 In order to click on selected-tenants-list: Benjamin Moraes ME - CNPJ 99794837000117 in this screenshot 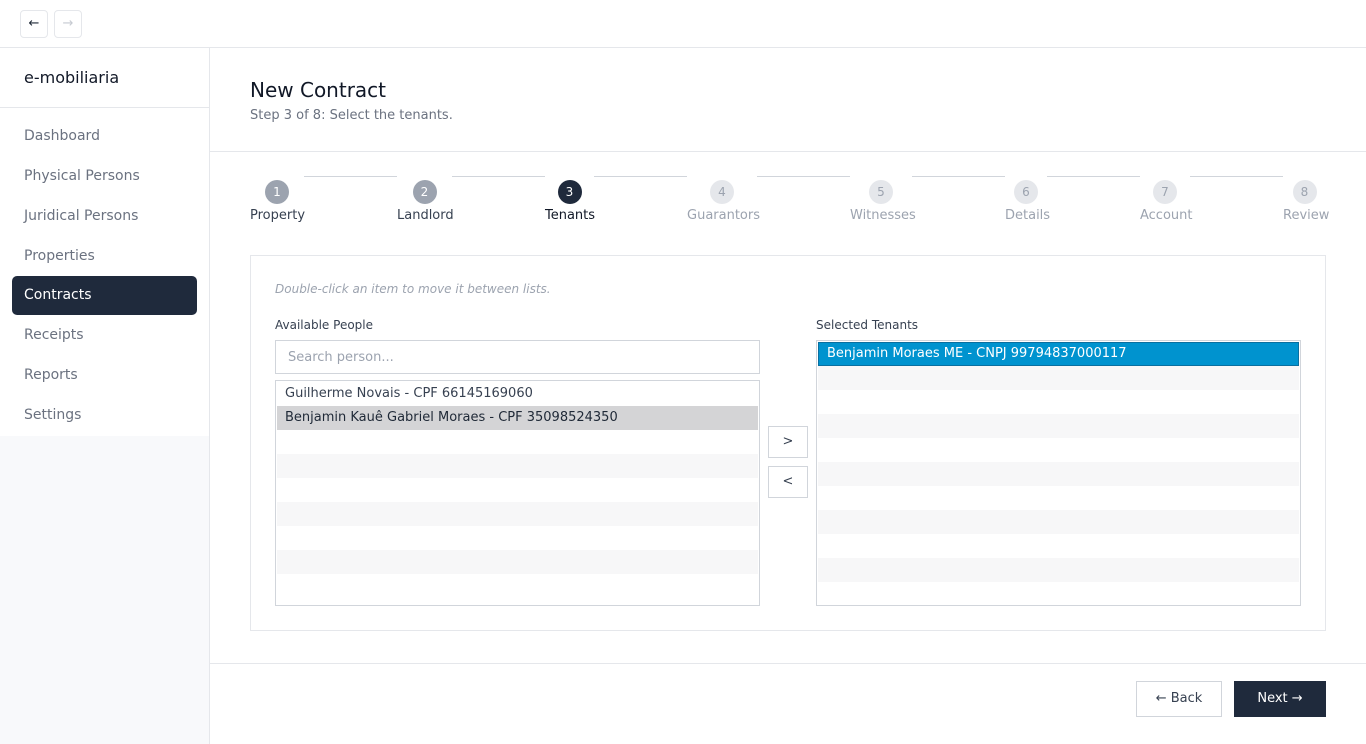, I will do `click(1058, 473)`.